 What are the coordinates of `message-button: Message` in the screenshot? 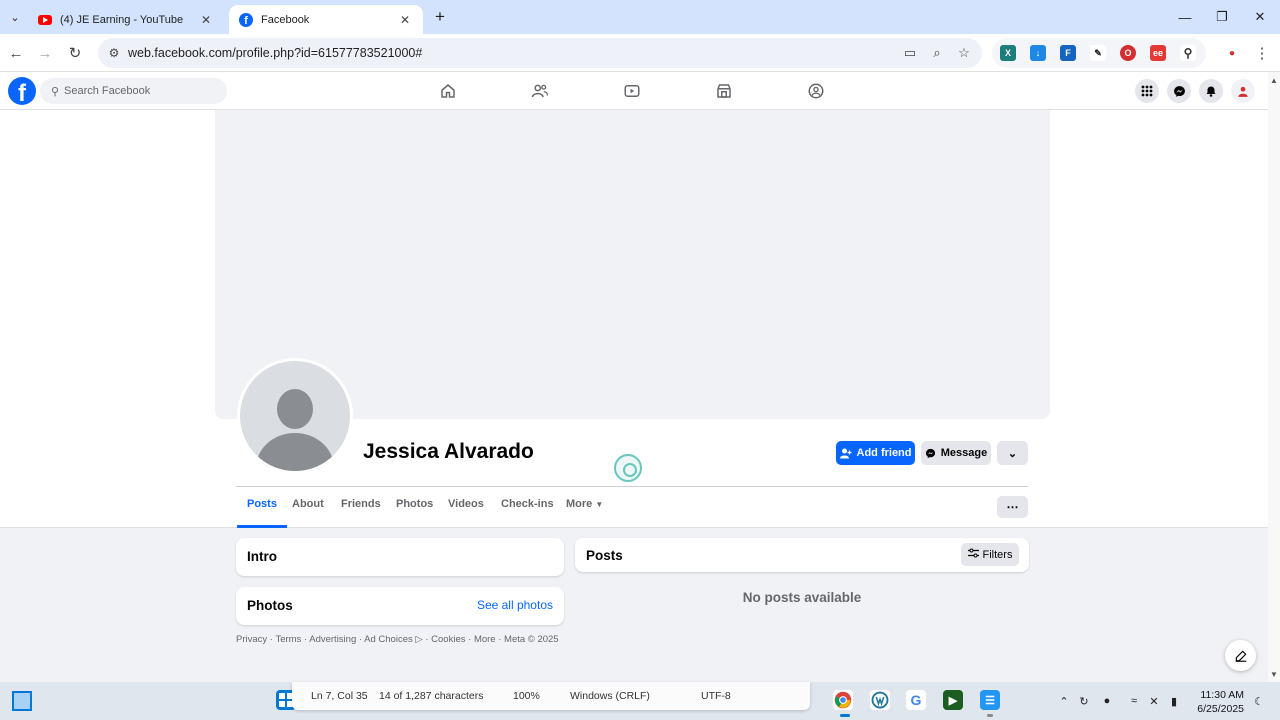 It's located at (956, 453).